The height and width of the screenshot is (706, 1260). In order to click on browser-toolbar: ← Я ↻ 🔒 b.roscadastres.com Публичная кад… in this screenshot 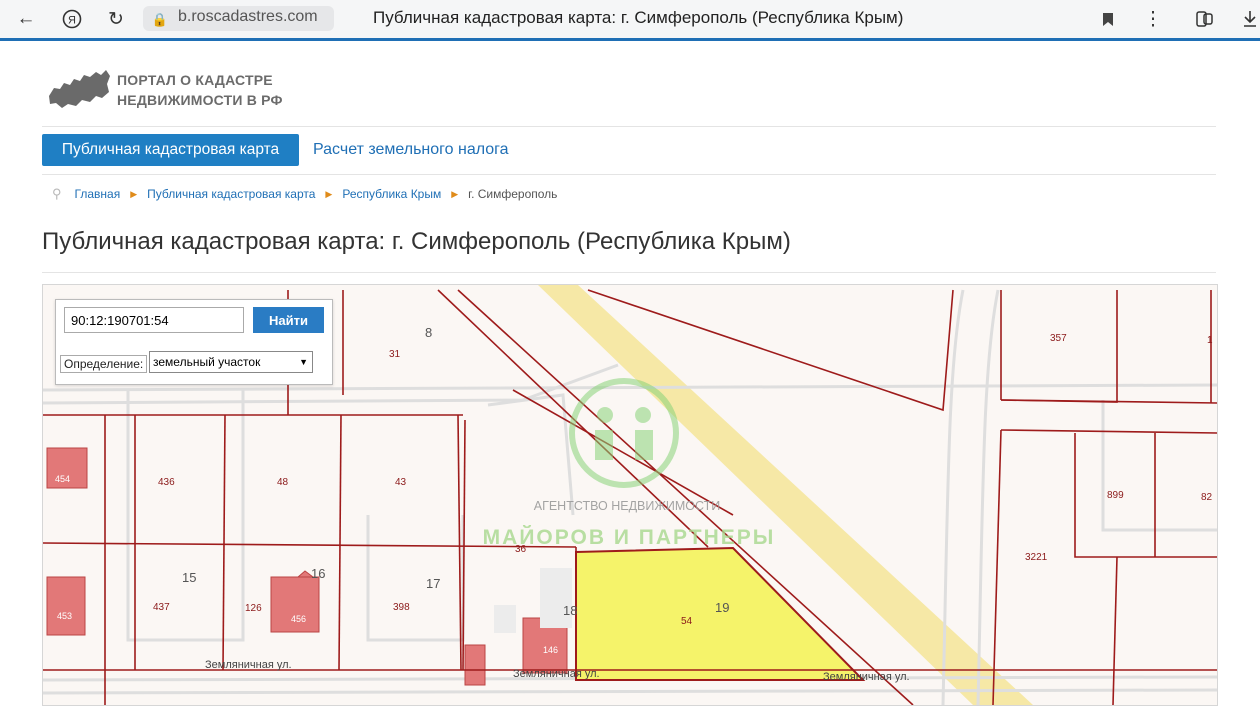, I will do `click(630, 19)`.